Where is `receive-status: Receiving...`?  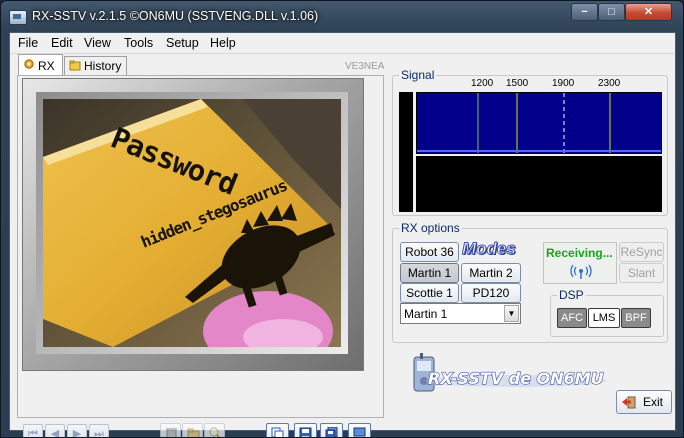
receive-status: Receiving... is located at coordinates (579, 253).